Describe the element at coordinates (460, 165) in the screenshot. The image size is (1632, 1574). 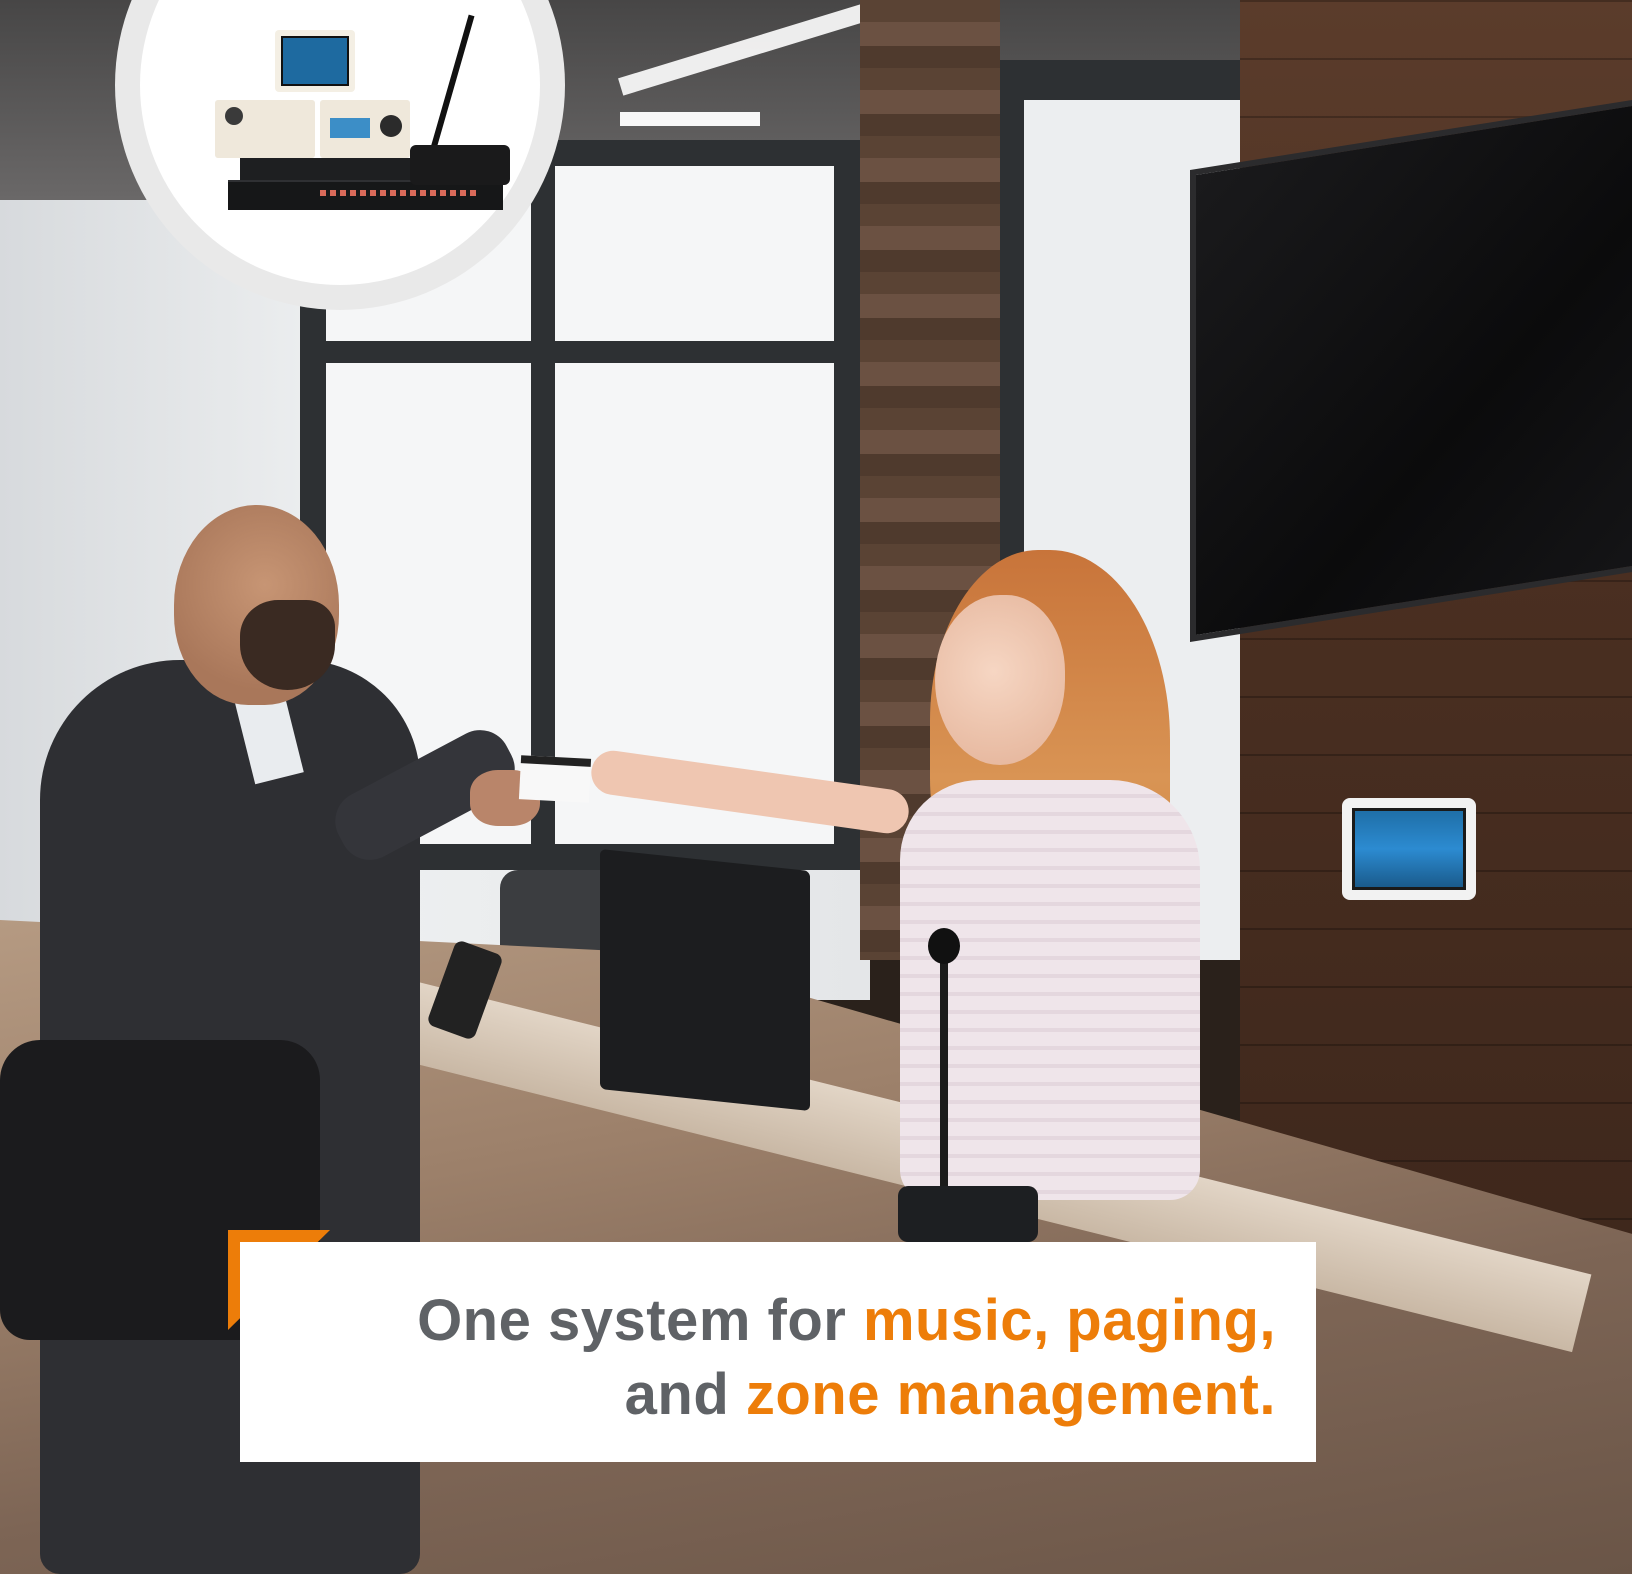
I see `paging-station-icon` at that location.